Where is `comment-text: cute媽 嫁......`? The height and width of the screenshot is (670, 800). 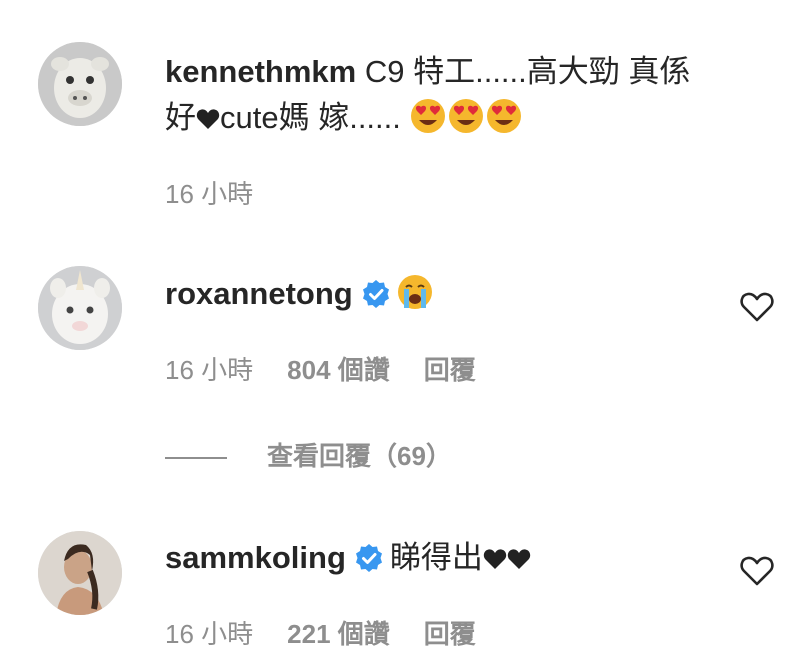 comment-text: cute媽 嫁...... is located at coordinates (310, 117).